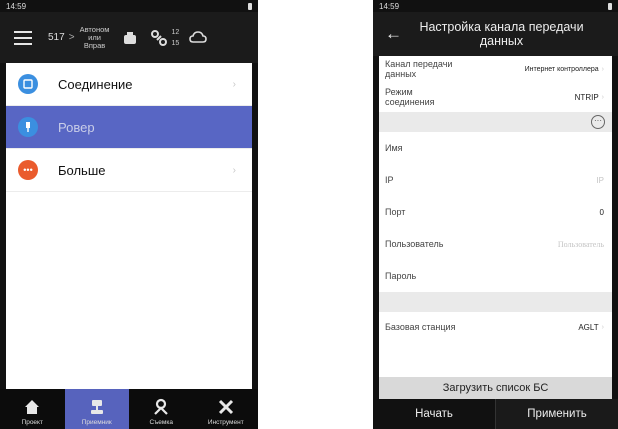 The width and height of the screenshot is (618, 429). What do you see at coordinates (557, 414) in the screenshot?
I see `apply-button: Применить` at bounding box center [557, 414].